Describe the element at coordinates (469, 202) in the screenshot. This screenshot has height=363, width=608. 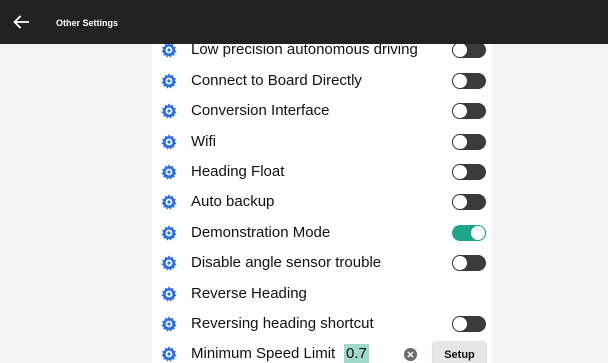
I see `auto-backup-toggle` at that location.